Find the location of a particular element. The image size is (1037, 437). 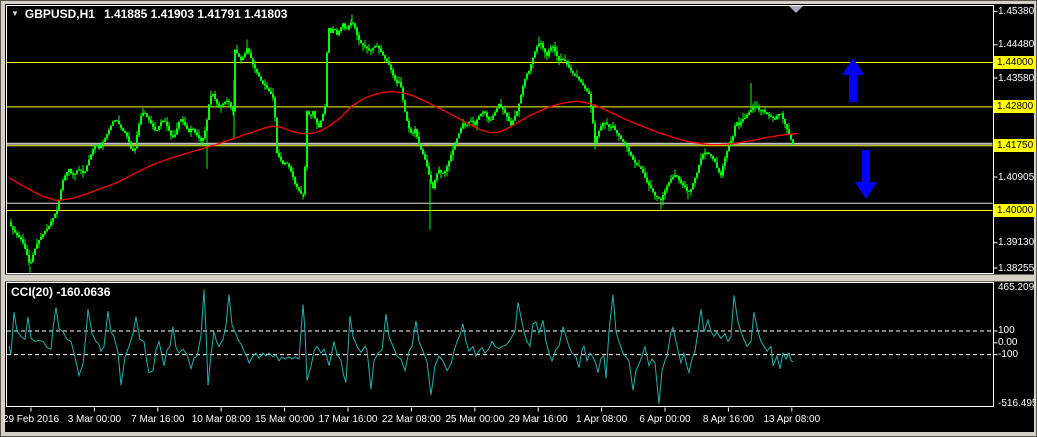

panel-splitter is located at coordinates (518, 277).